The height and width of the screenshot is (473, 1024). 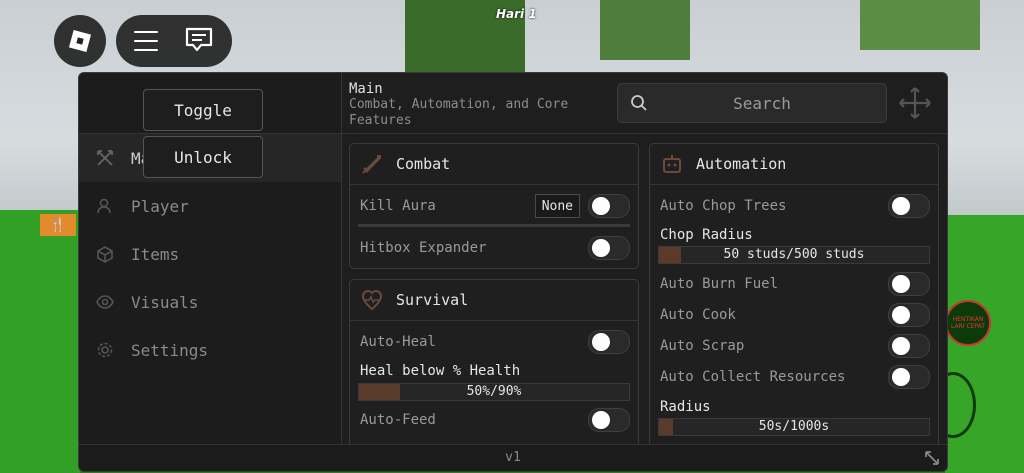 I want to click on heart-pulse-icon, so click(x=372, y=300).